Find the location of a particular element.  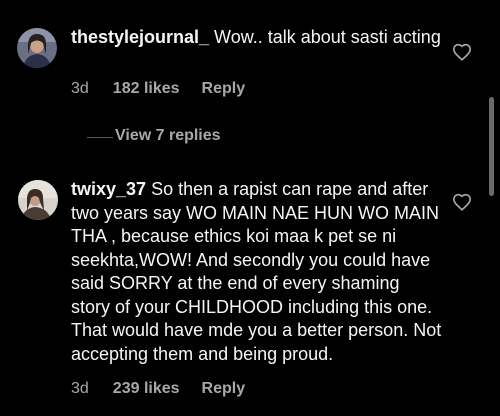

comment-meta: 3d 239 likes Reply is located at coordinates (158, 389).